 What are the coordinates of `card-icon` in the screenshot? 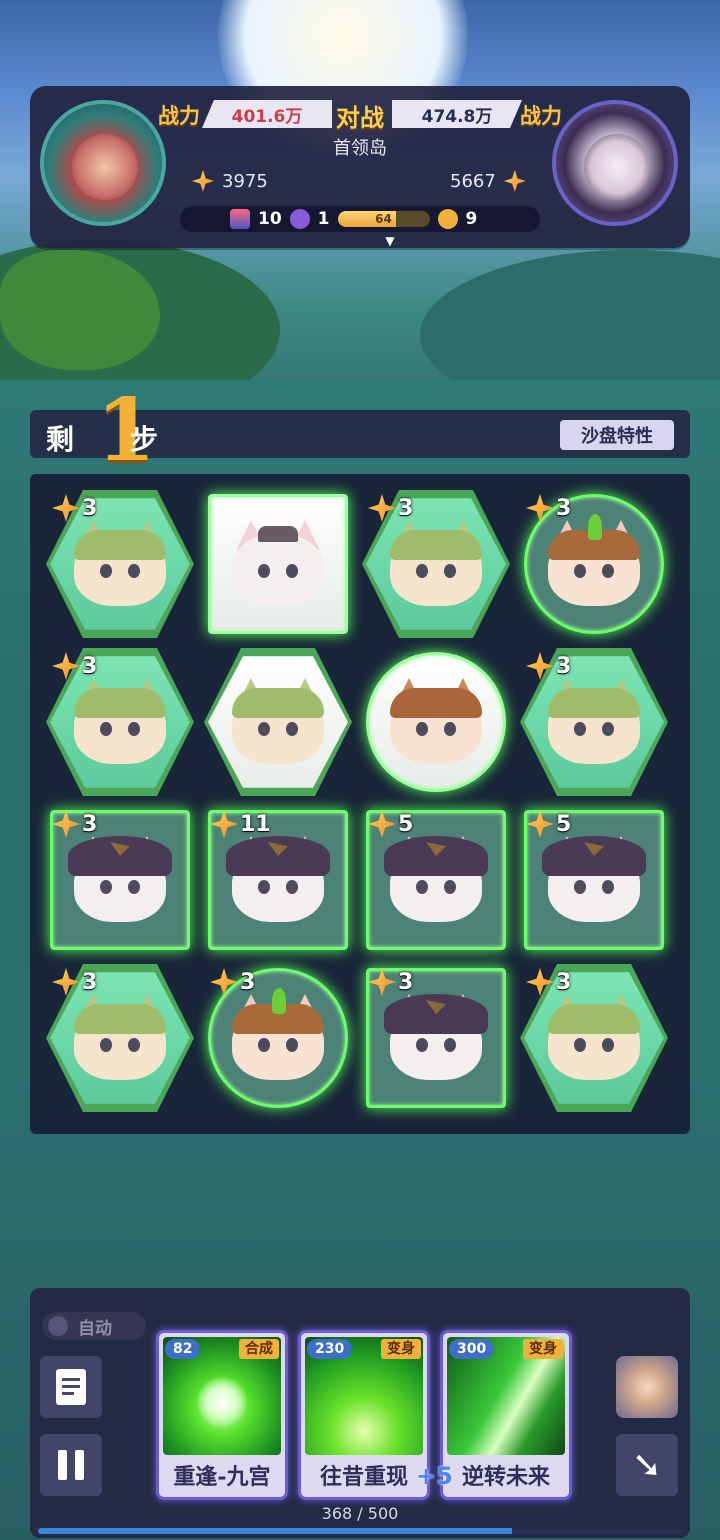 It's located at (240, 219).